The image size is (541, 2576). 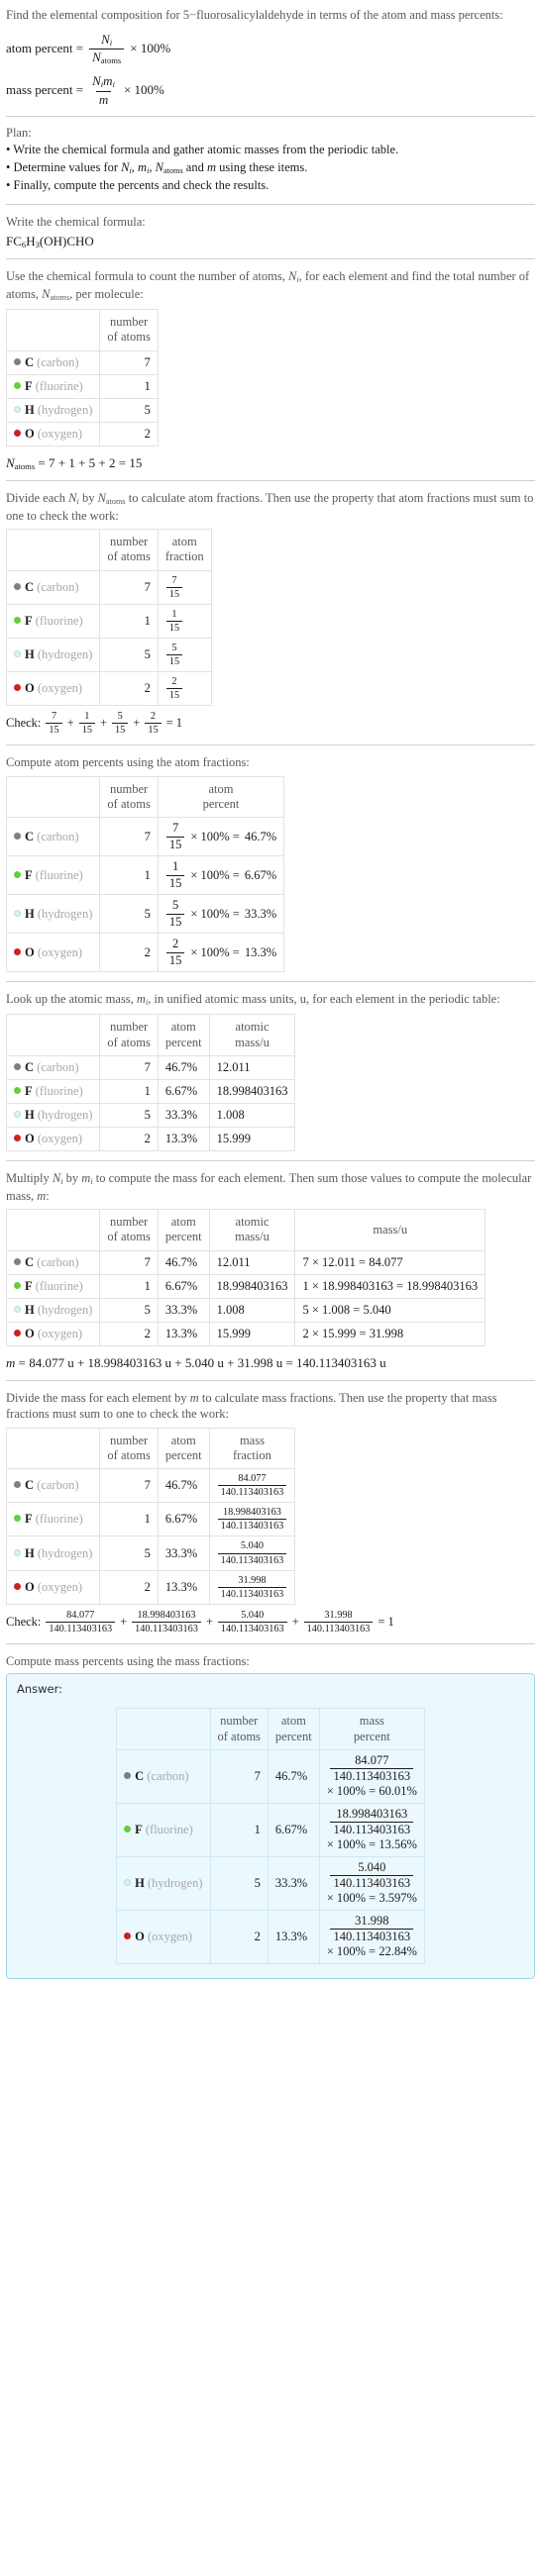 I want to click on mi-symbol: m, so click(x=108, y=81).